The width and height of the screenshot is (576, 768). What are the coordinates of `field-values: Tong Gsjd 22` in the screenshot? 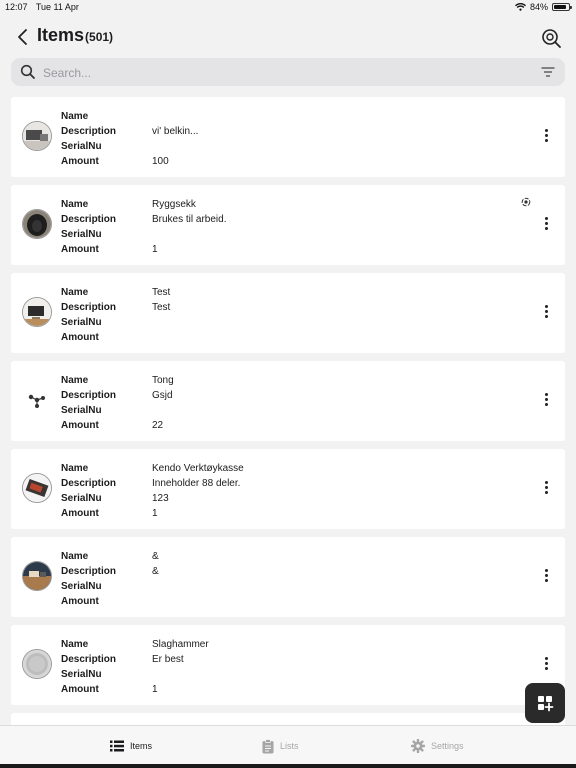 It's located at (163, 403).